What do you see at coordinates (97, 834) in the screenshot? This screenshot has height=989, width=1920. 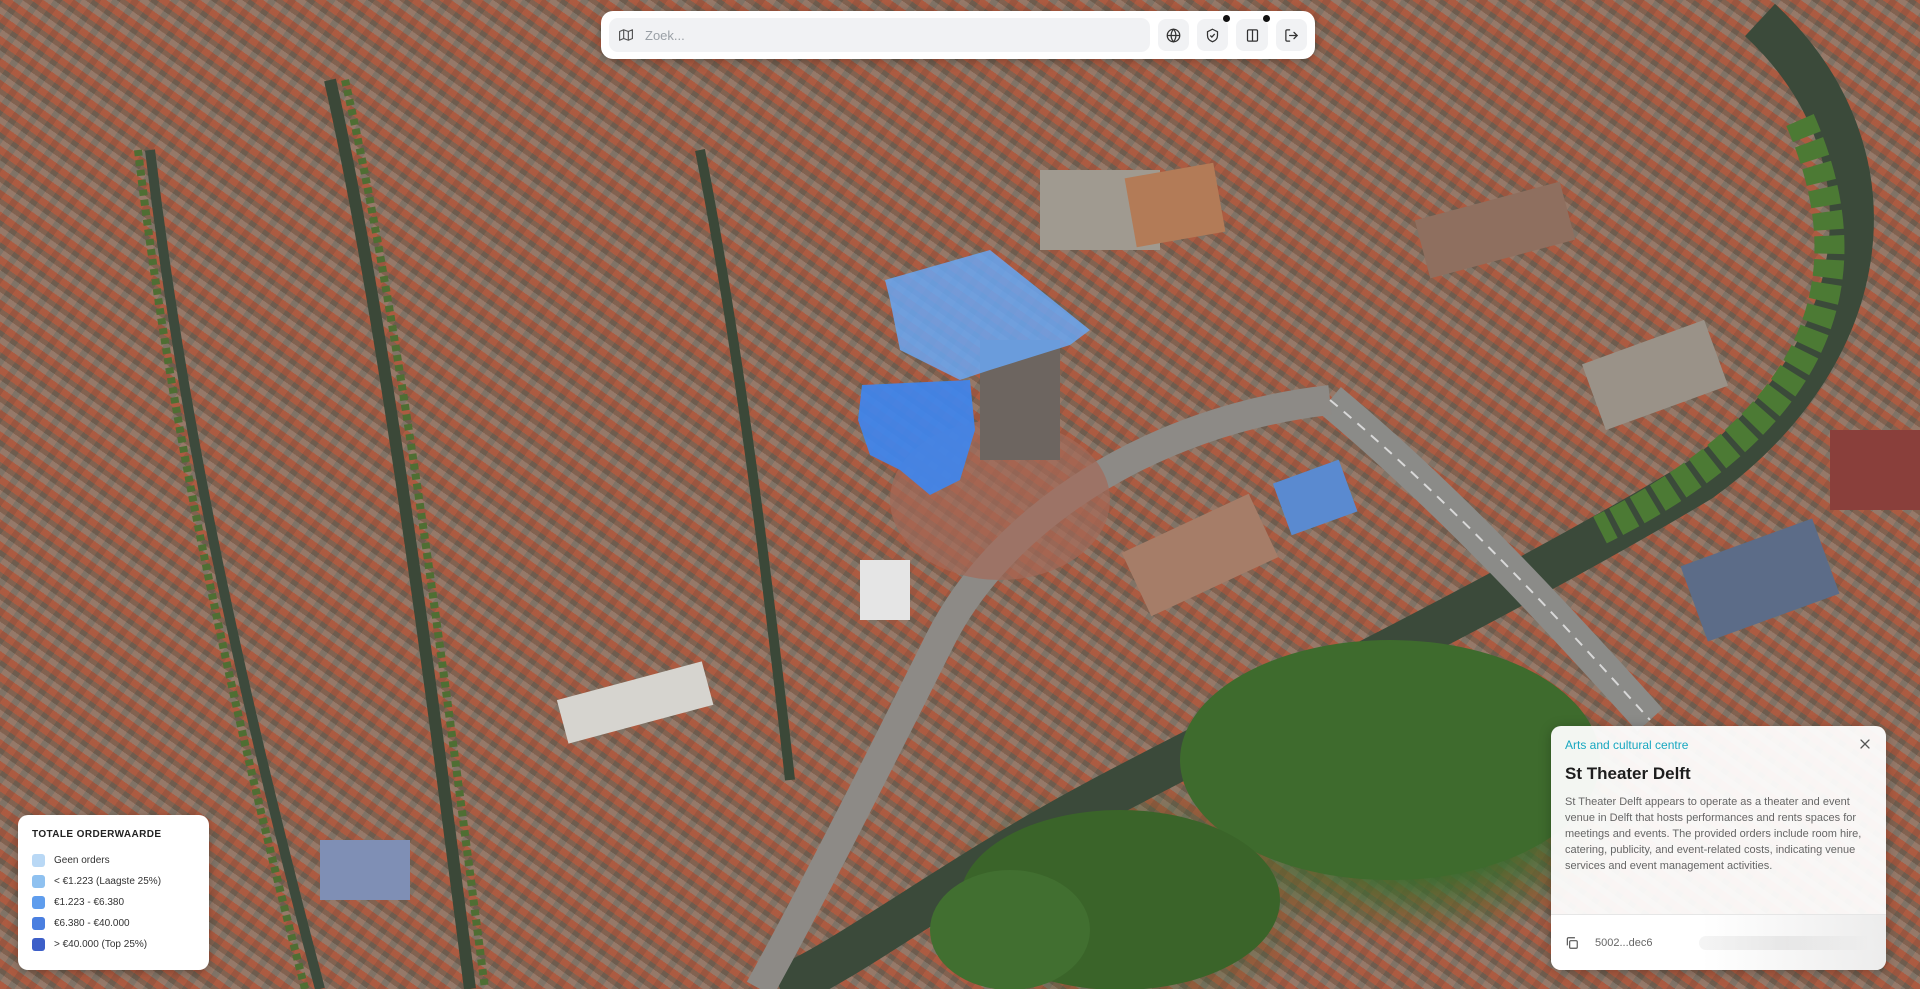 I see `legend-title: TOTALE ORDERWAARDE` at bounding box center [97, 834].